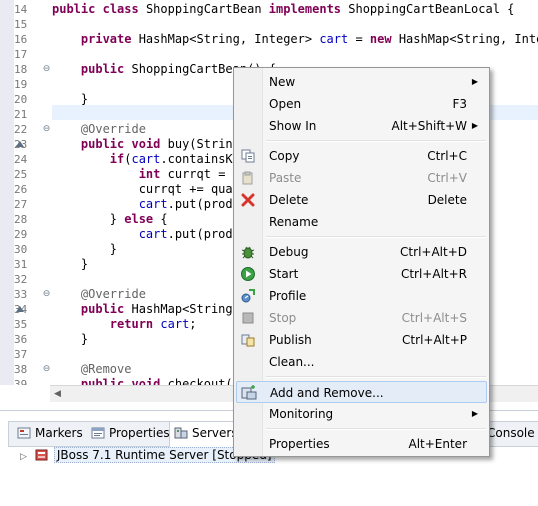 The height and width of the screenshot is (506, 538). What do you see at coordinates (293, 126) in the screenshot?
I see `menu-item-label: Show In` at bounding box center [293, 126].